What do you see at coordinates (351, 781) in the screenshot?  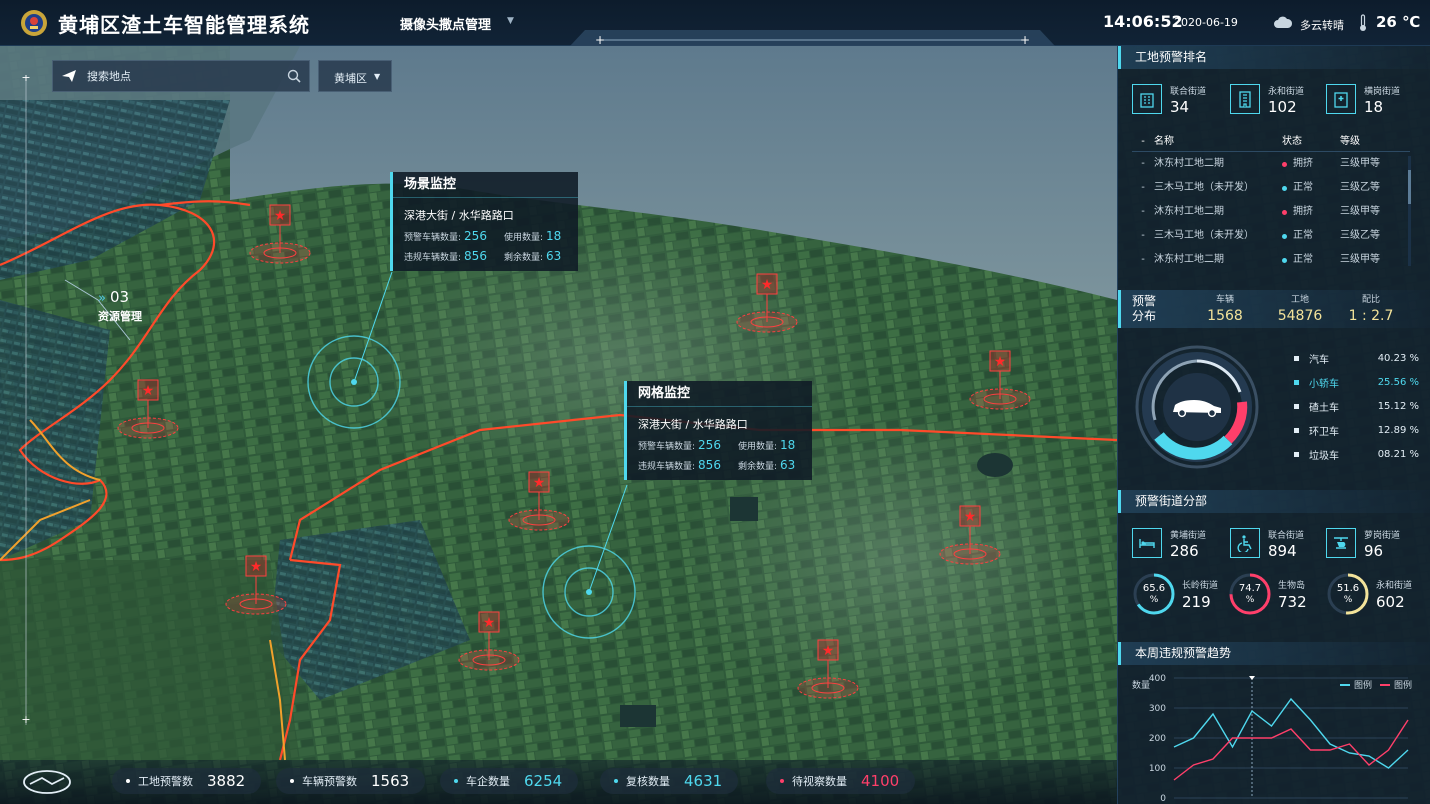 I see `stat-vehicle-warnings: 车辆预警数 1563` at bounding box center [351, 781].